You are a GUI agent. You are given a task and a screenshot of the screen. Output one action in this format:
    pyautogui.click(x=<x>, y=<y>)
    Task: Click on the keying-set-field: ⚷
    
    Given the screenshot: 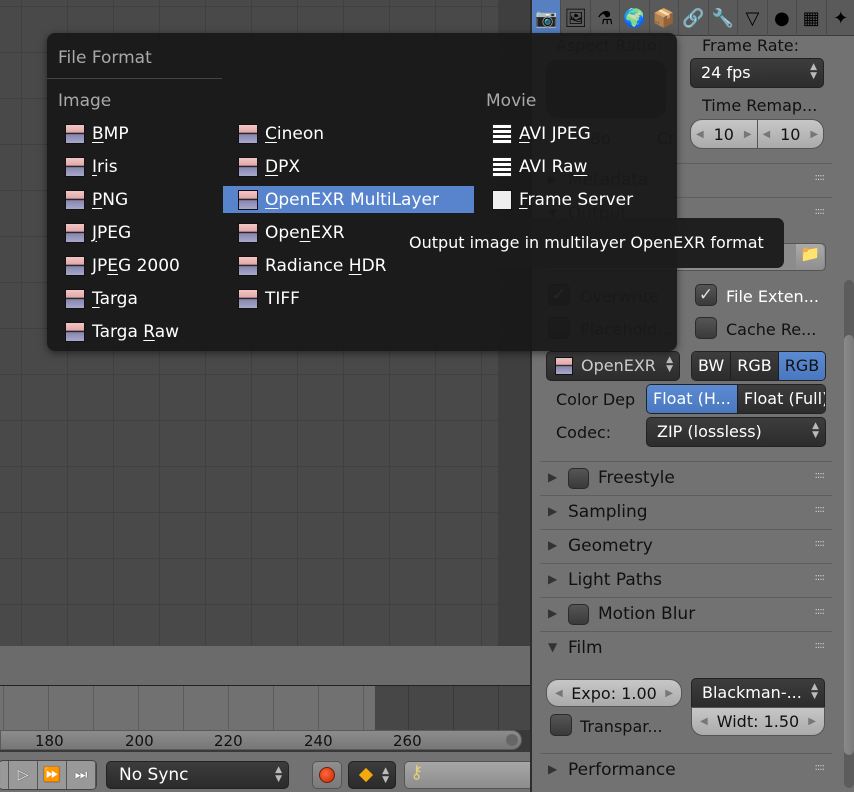 What is the action you would take?
    pyautogui.click(x=469, y=775)
    